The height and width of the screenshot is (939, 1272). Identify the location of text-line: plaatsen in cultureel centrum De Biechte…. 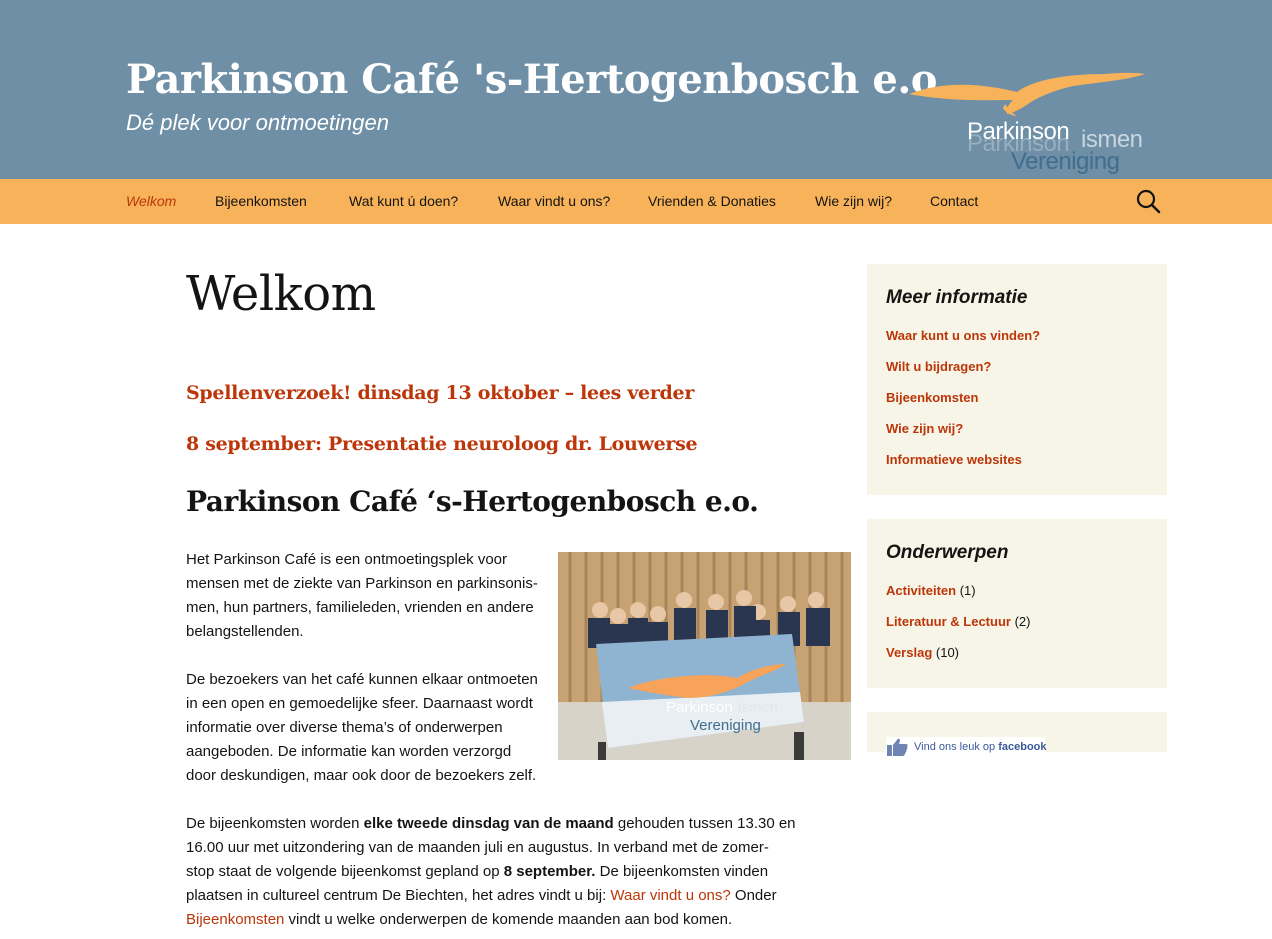
(501, 896).